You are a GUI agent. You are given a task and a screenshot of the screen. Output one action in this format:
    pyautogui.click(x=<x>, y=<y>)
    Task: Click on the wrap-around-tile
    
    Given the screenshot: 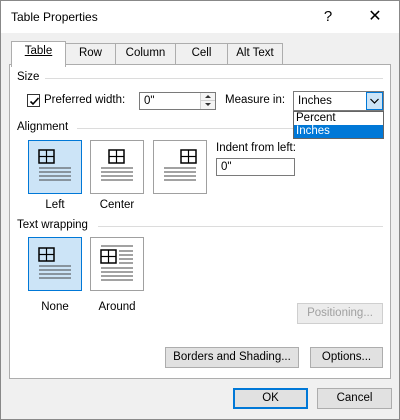 What is the action you would take?
    pyautogui.click(x=117, y=264)
    